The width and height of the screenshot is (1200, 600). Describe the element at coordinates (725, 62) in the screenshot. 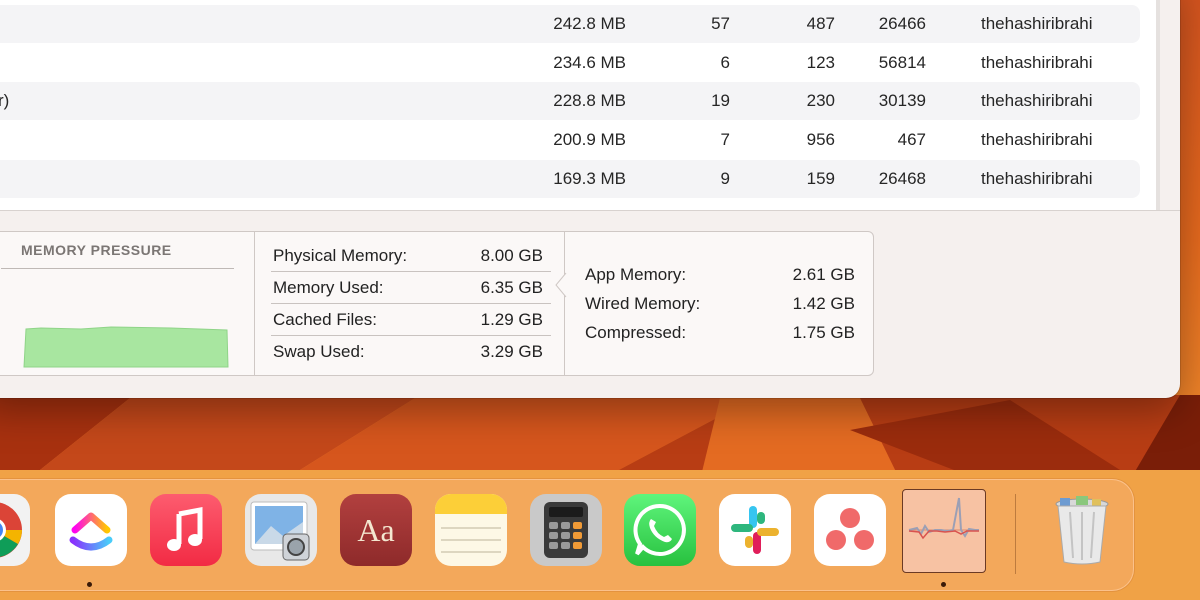

I see `threads-cell: 6` at that location.